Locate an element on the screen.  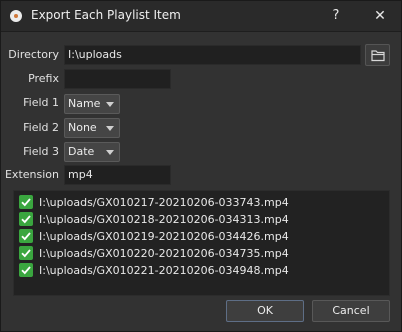
item-path: I:\uploads/GX010221-20210206-034948.mp4 is located at coordinates (164, 270).